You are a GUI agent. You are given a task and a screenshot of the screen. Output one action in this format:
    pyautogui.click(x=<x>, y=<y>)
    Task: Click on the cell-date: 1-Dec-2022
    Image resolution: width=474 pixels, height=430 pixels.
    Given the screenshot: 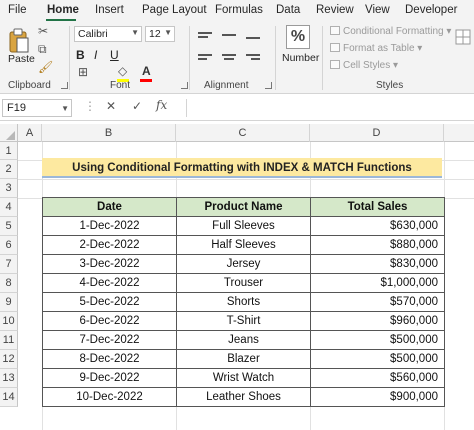 What is the action you would take?
    pyautogui.click(x=109, y=226)
    